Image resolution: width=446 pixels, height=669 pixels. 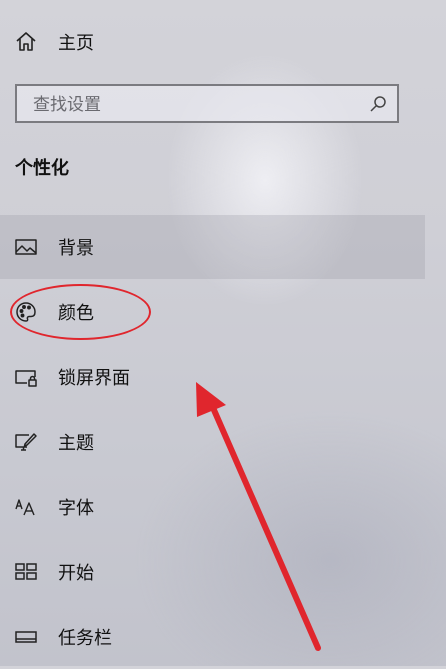 I want to click on start-icon, so click(x=26, y=572).